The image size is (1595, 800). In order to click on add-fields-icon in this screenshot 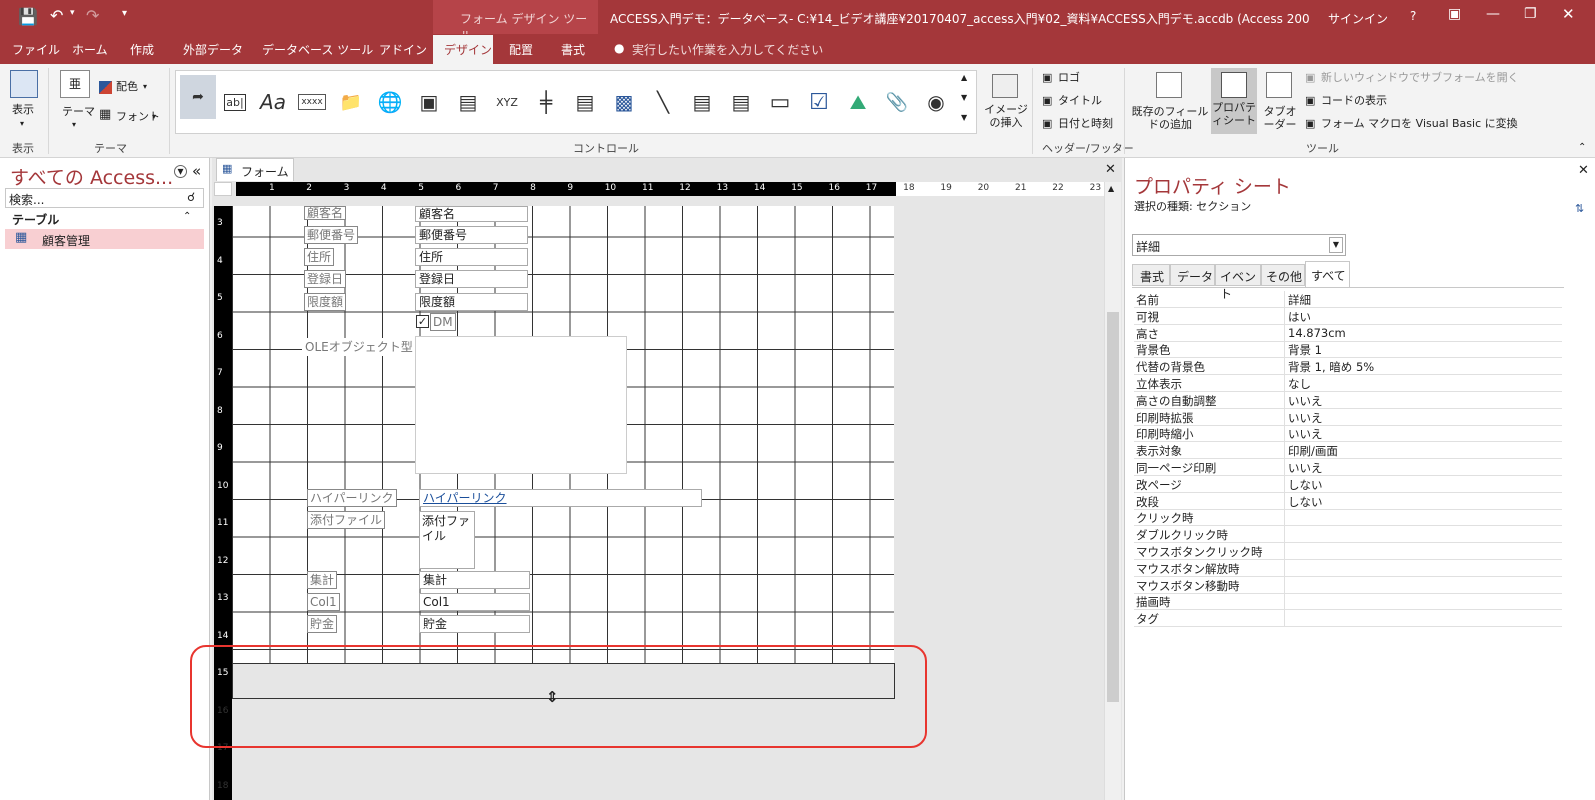, I will do `click(1169, 85)`.